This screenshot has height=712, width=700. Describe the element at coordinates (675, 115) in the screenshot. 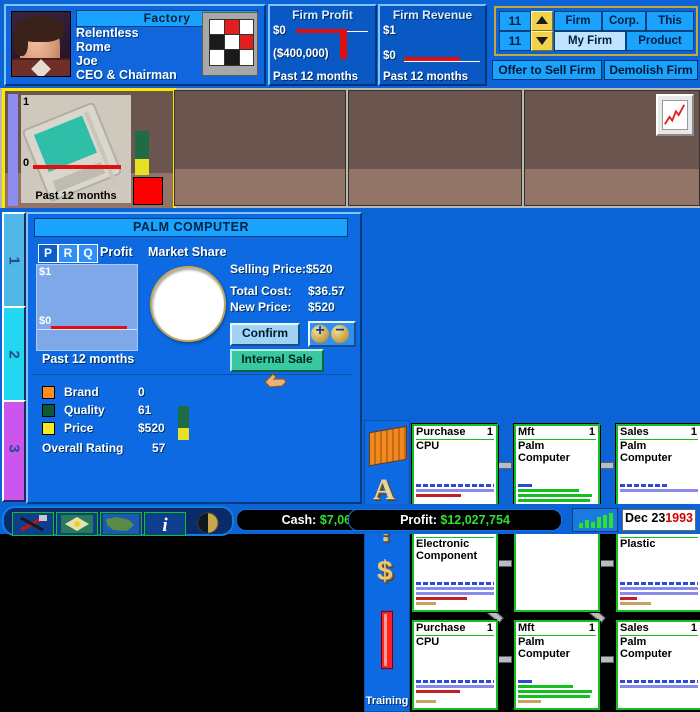

I see `line-chart-icon` at that location.